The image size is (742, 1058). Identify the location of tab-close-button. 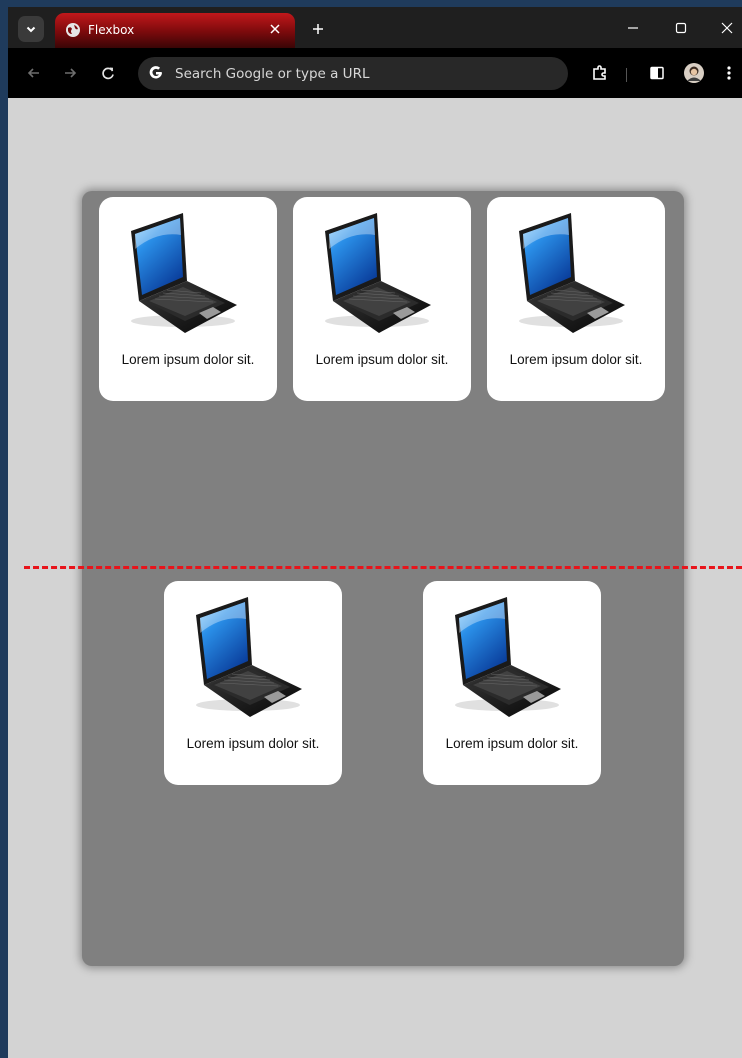
(275, 29).